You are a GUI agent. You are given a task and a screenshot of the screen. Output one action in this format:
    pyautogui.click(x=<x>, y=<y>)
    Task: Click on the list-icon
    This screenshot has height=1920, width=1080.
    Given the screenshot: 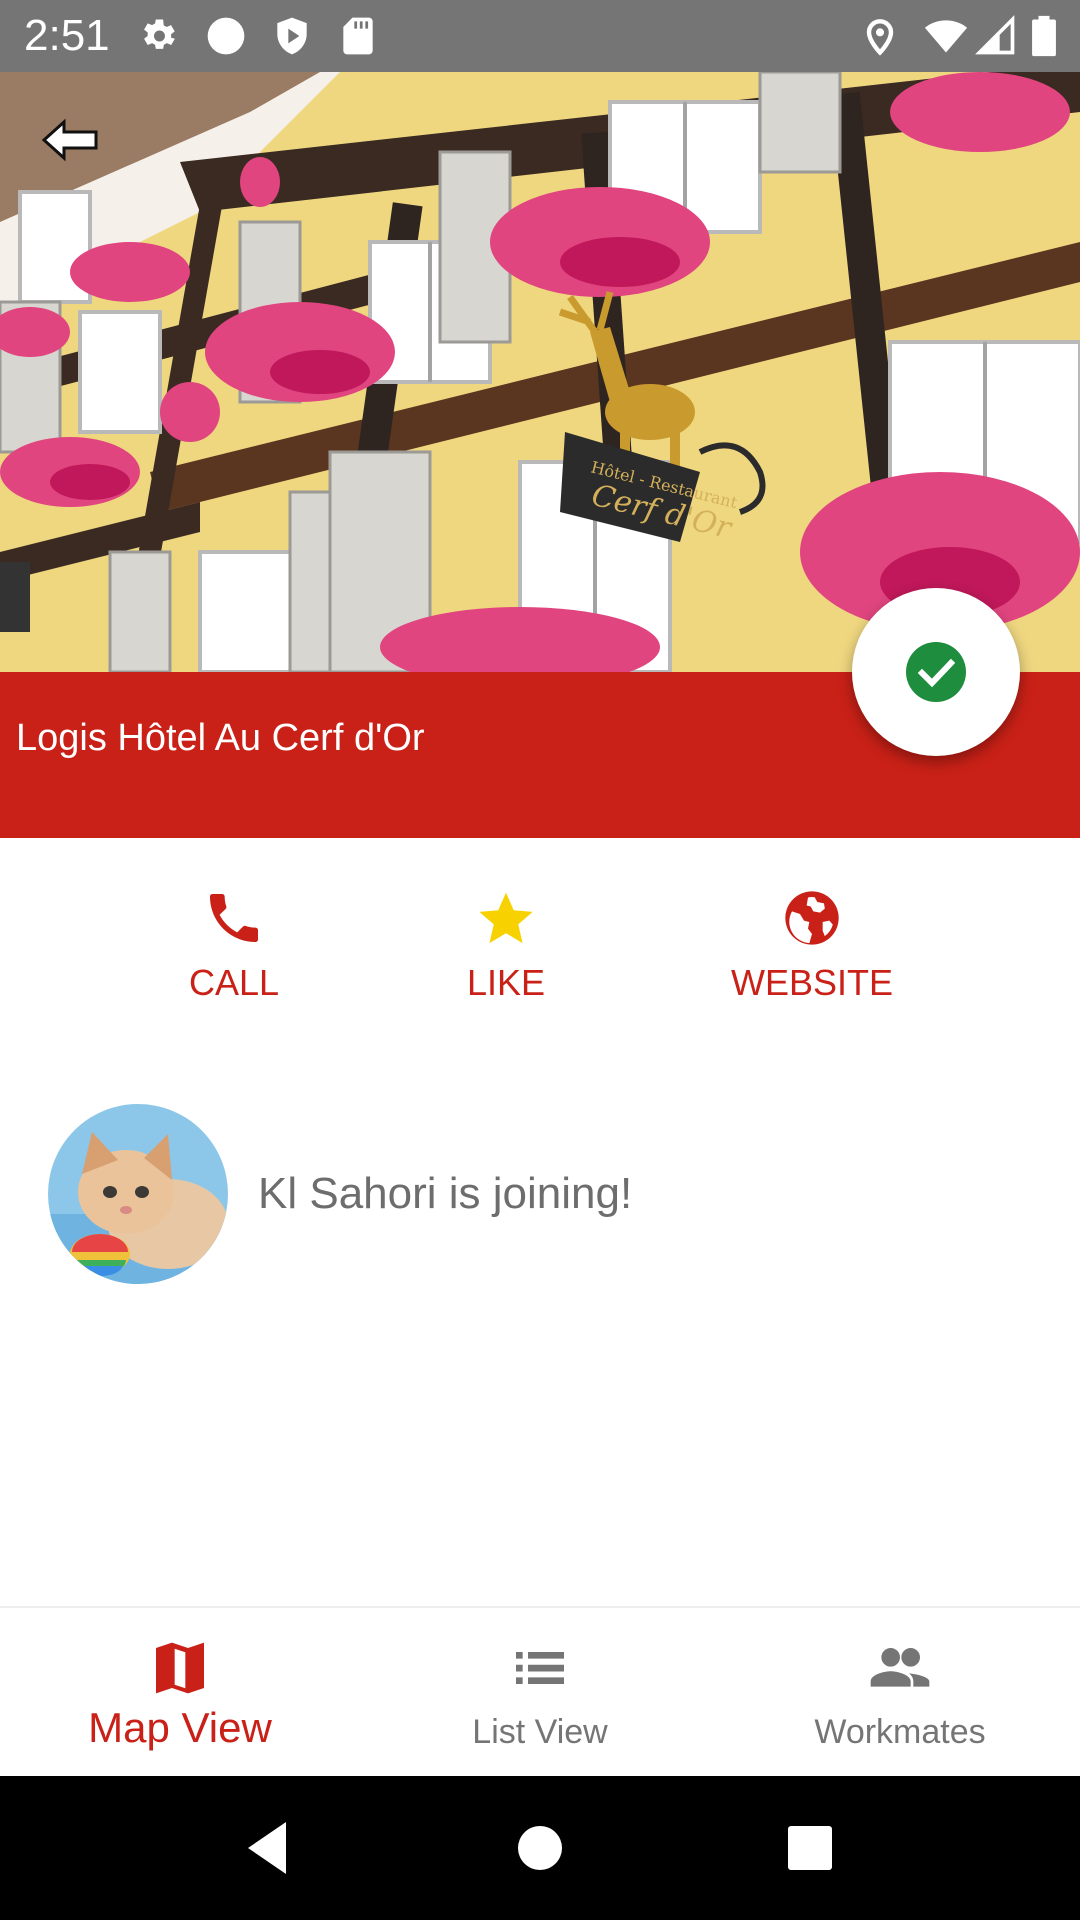 What is the action you would take?
    pyautogui.click(x=540, y=1668)
    